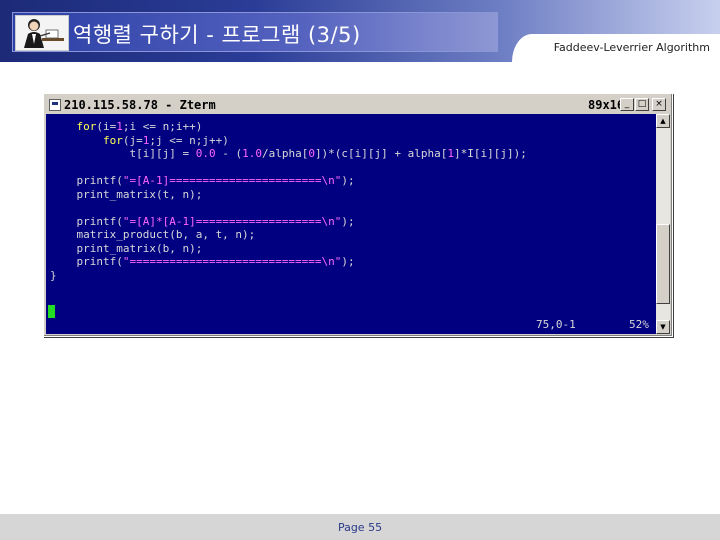 The width and height of the screenshot is (720, 540). Describe the element at coordinates (205, 153) in the screenshot. I see `code-token: 0.0` at that location.